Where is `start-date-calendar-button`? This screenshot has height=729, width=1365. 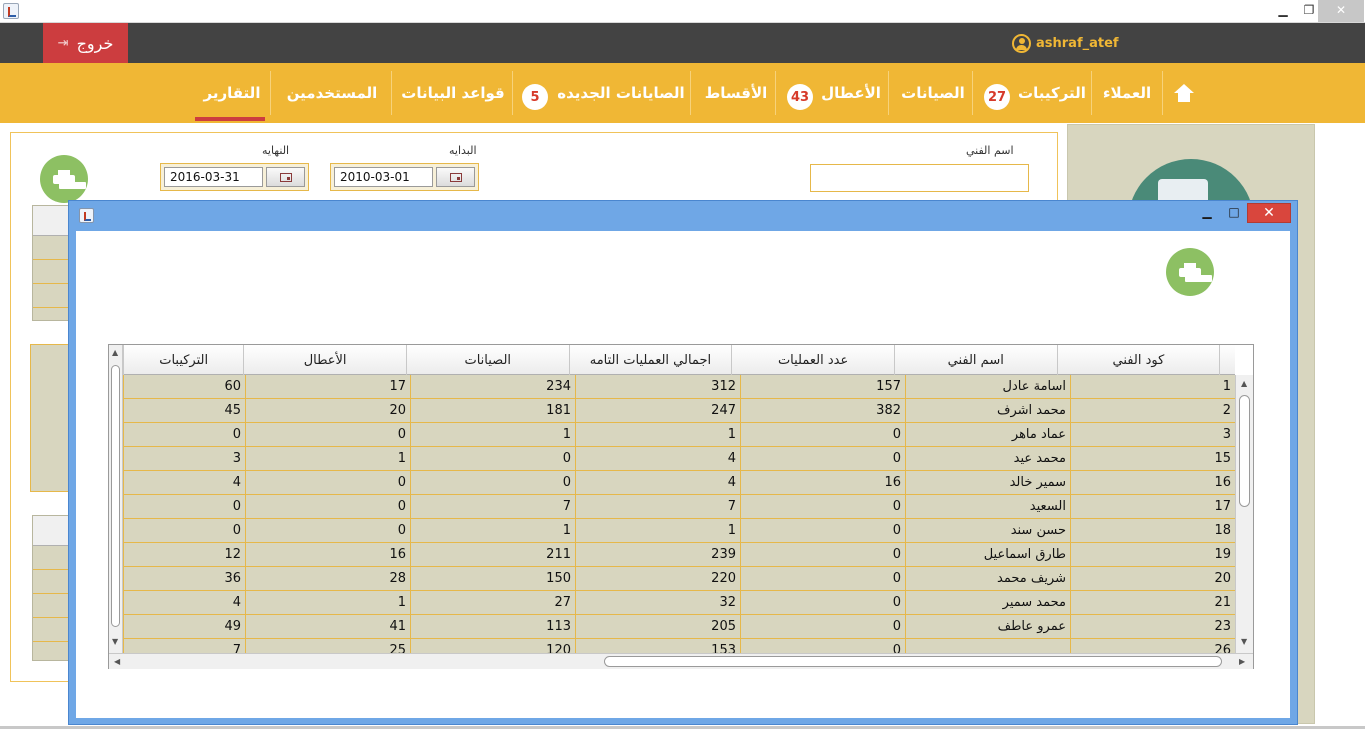 start-date-calendar-button is located at coordinates (455, 177).